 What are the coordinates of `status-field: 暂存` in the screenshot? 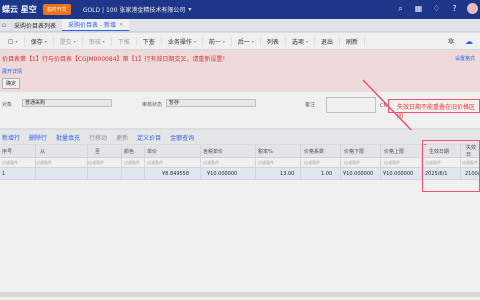 It's located at (211, 103).